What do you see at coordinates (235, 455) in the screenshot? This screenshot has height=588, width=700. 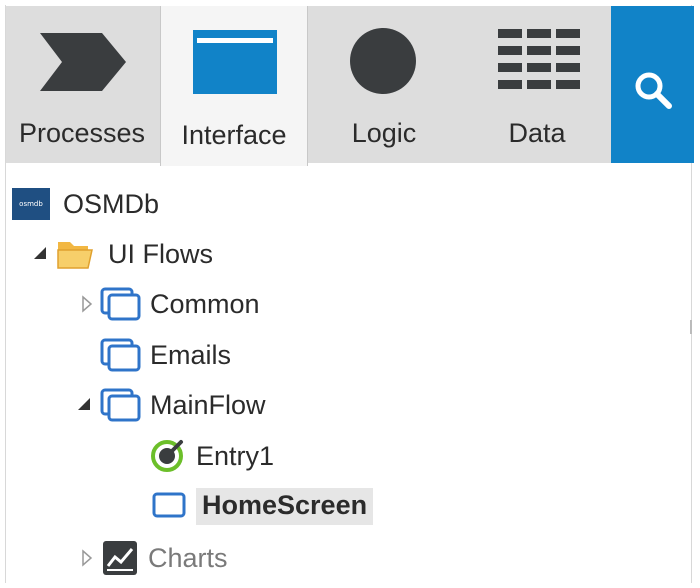 I see `tree-node-label: Entry1` at bounding box center [235, 455].